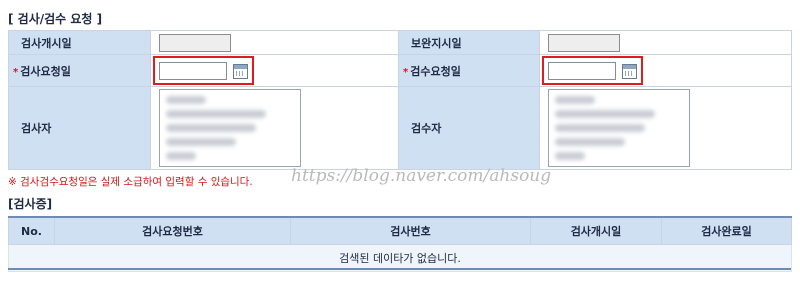  Describe the element at coordinates (195, 42) in the screenshot. I see `inspect-start-date-field` at that location.